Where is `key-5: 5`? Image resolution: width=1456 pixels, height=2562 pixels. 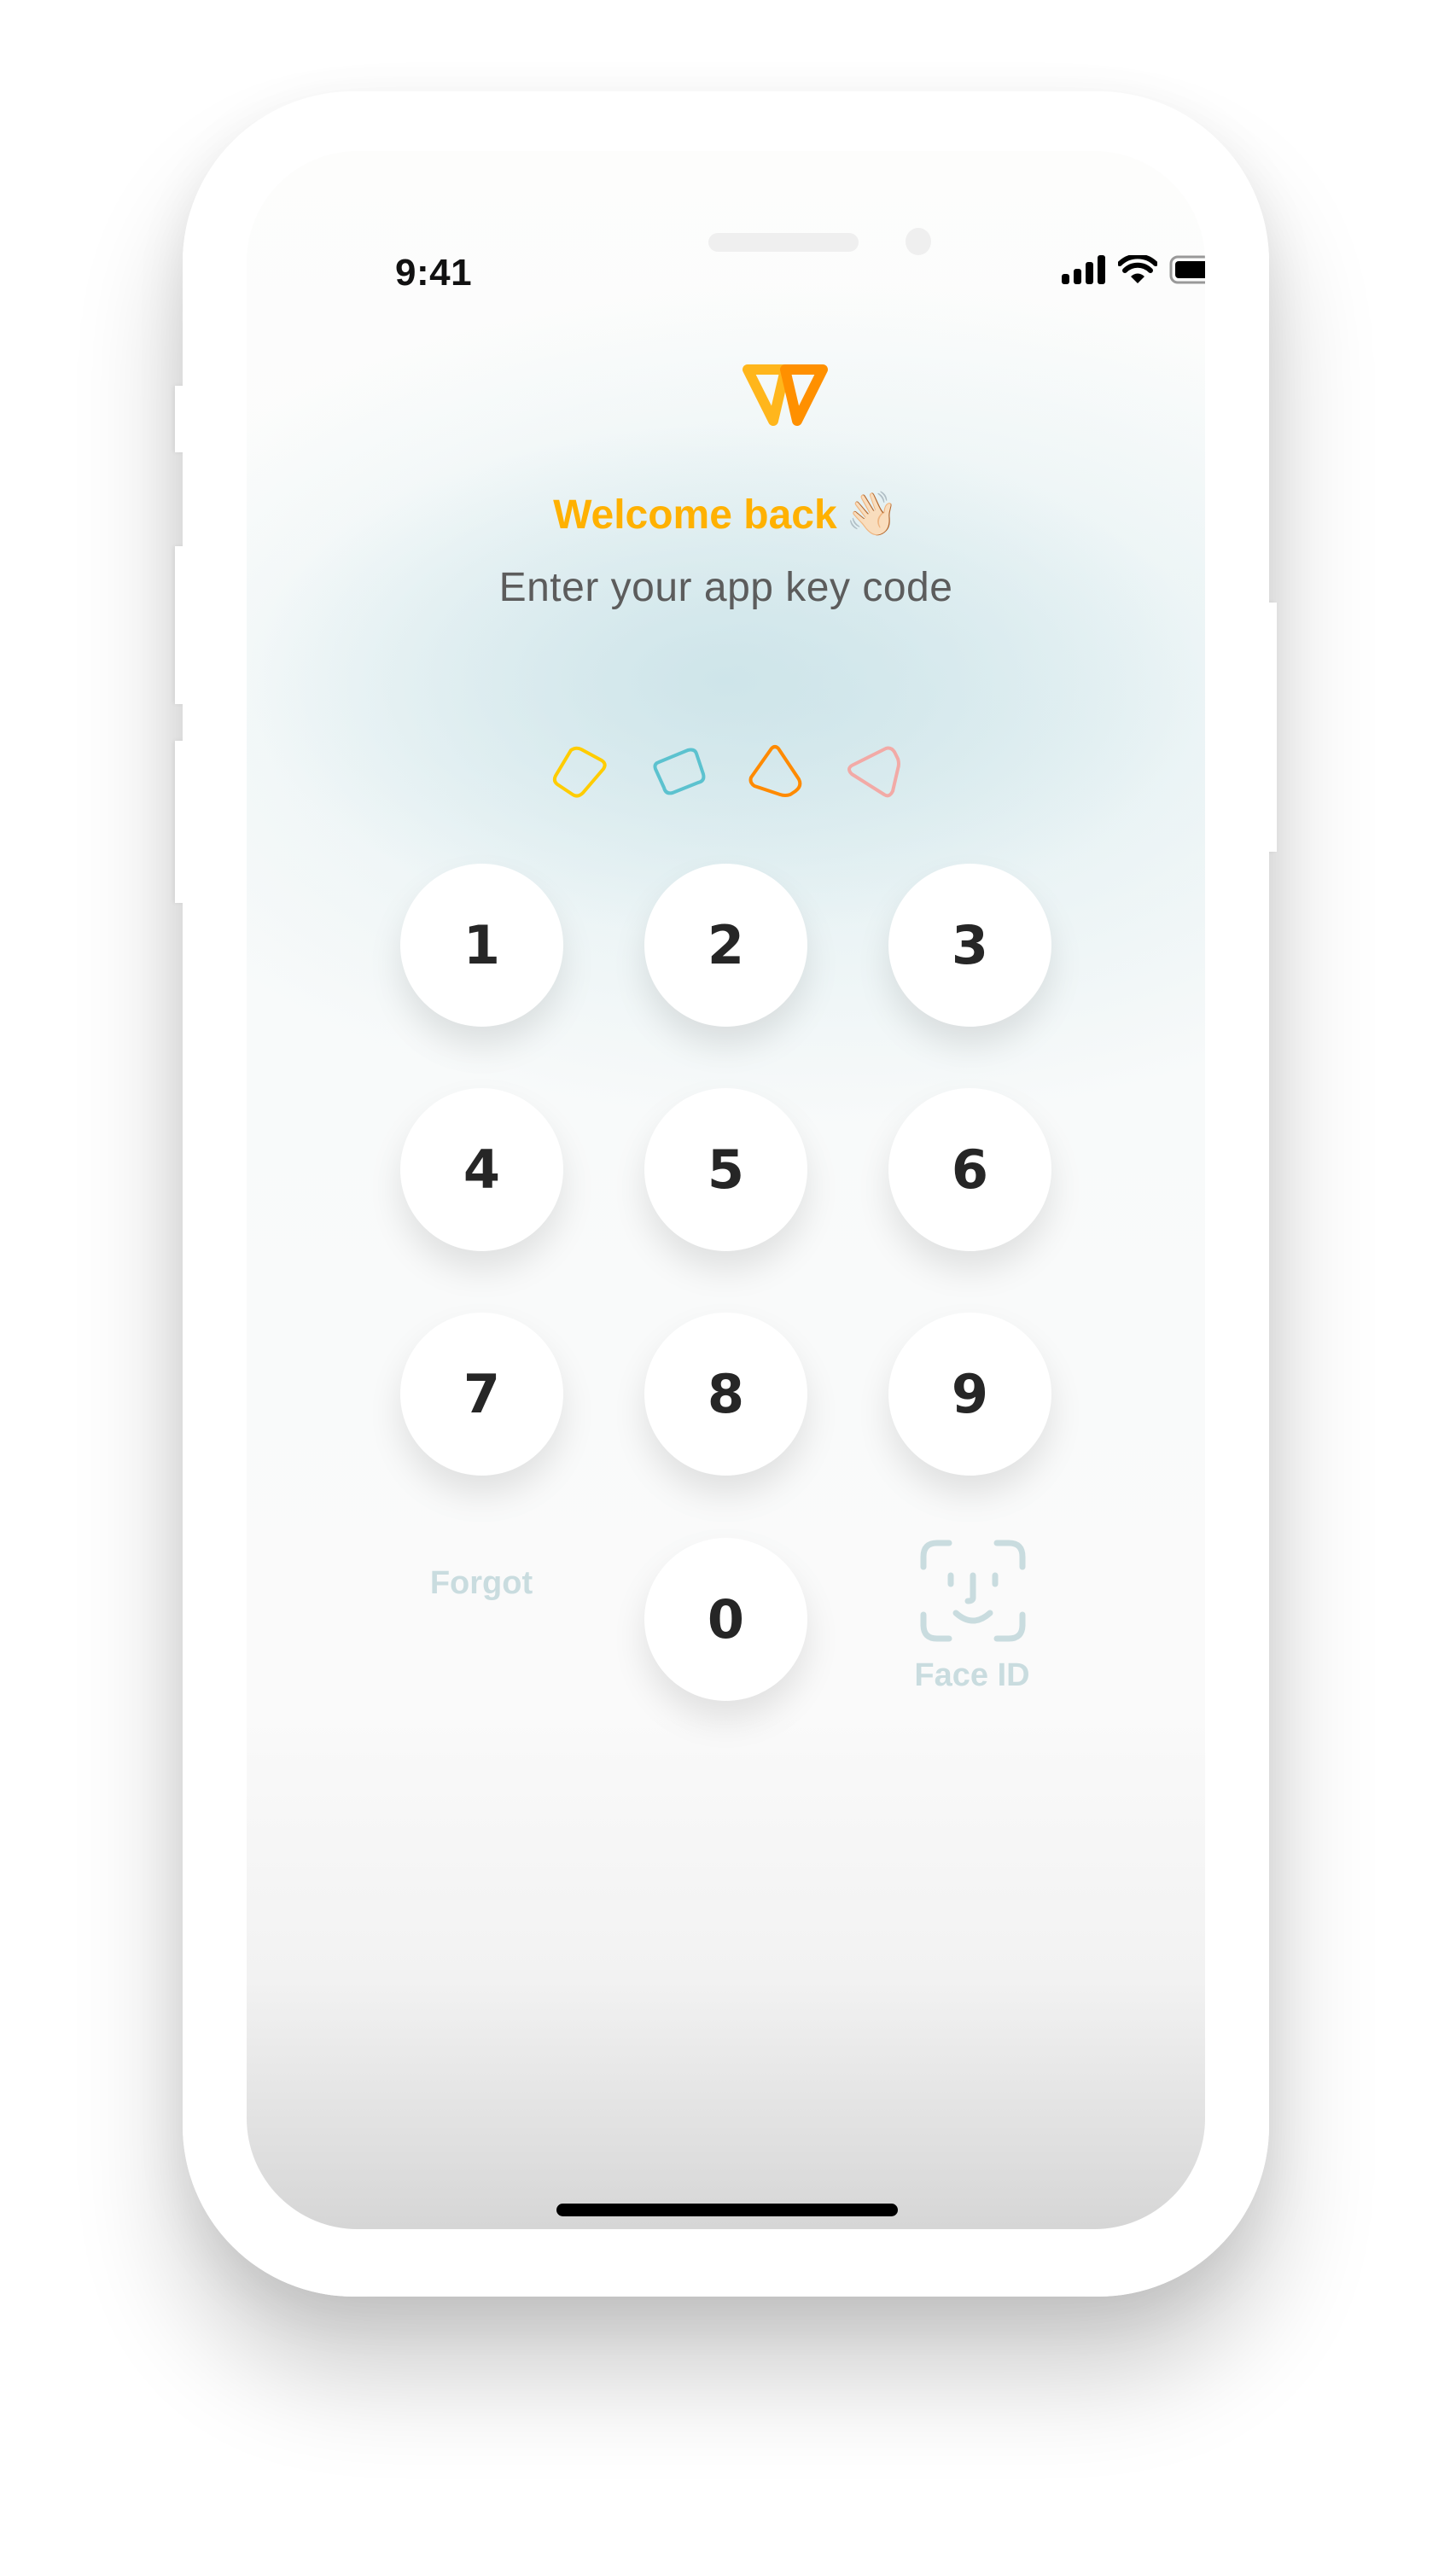
key-5: 5 is located at coordinates (725, 1169).